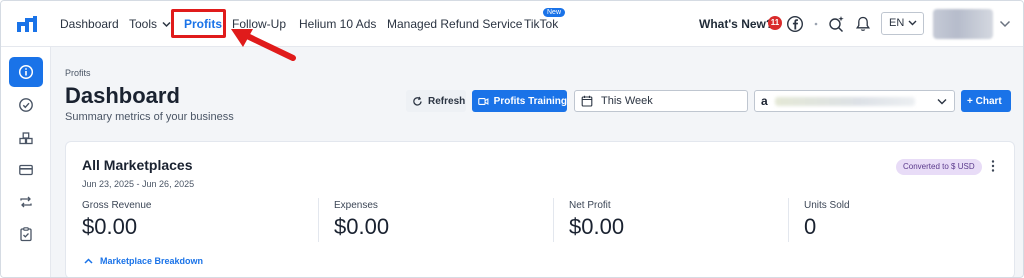 Image resolution: width=1024 pixels, height=278 pixels. Describe the element at coordinates (122, 95) in the screenshot. I see `page-title: Dashboard` at that location.